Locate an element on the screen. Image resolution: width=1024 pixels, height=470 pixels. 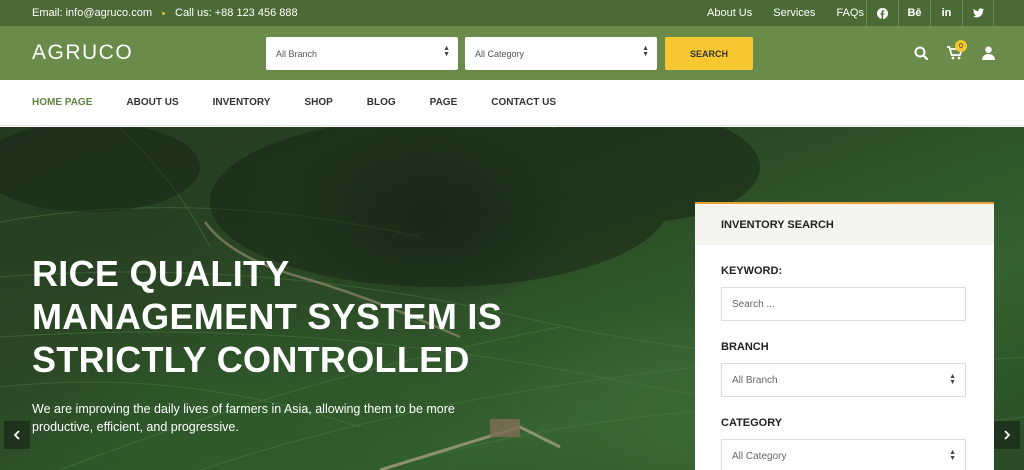
nav-item-home-page: HOME PAGE is located at coordinates (62, 102).